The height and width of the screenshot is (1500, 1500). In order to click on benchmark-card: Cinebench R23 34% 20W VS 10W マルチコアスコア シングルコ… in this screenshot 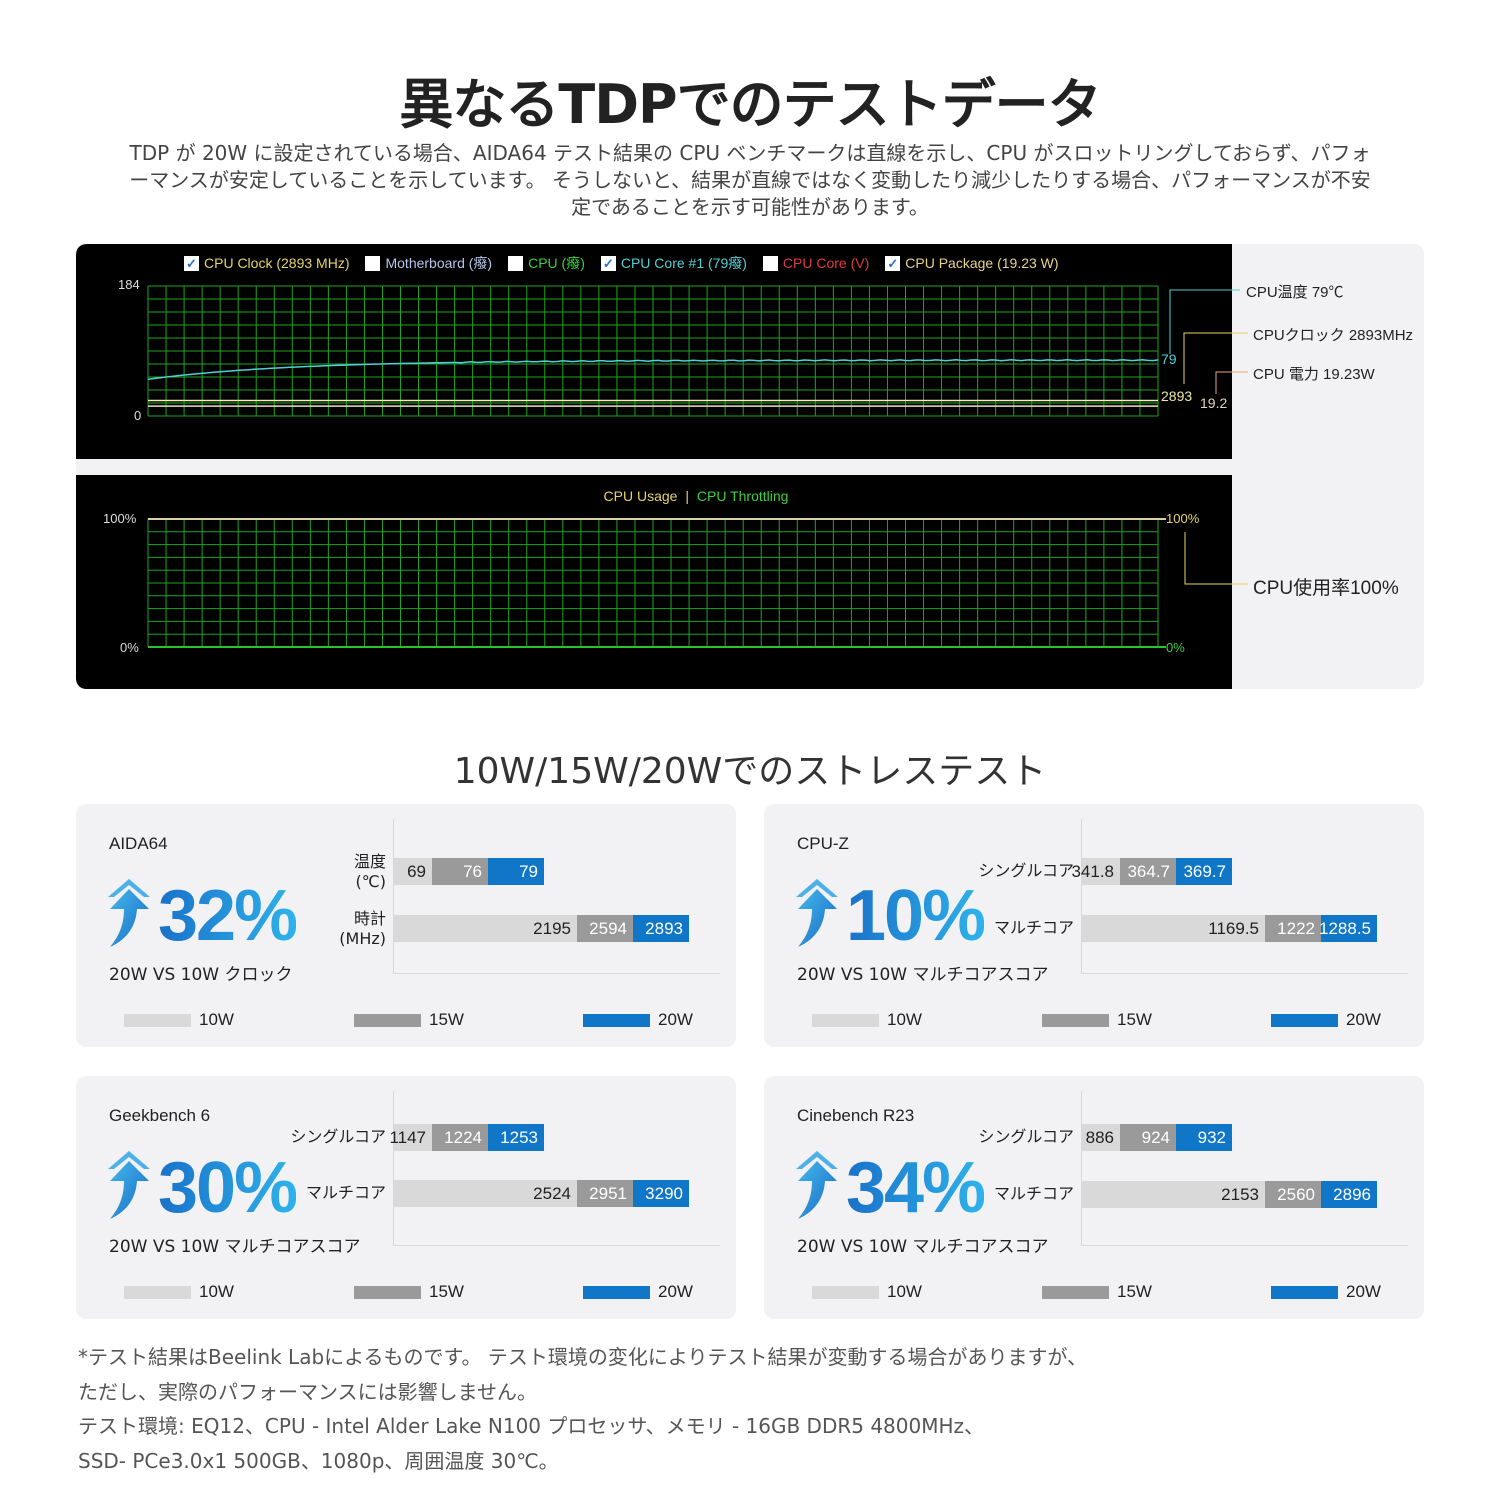, I will do `click(1094, 1197)`.